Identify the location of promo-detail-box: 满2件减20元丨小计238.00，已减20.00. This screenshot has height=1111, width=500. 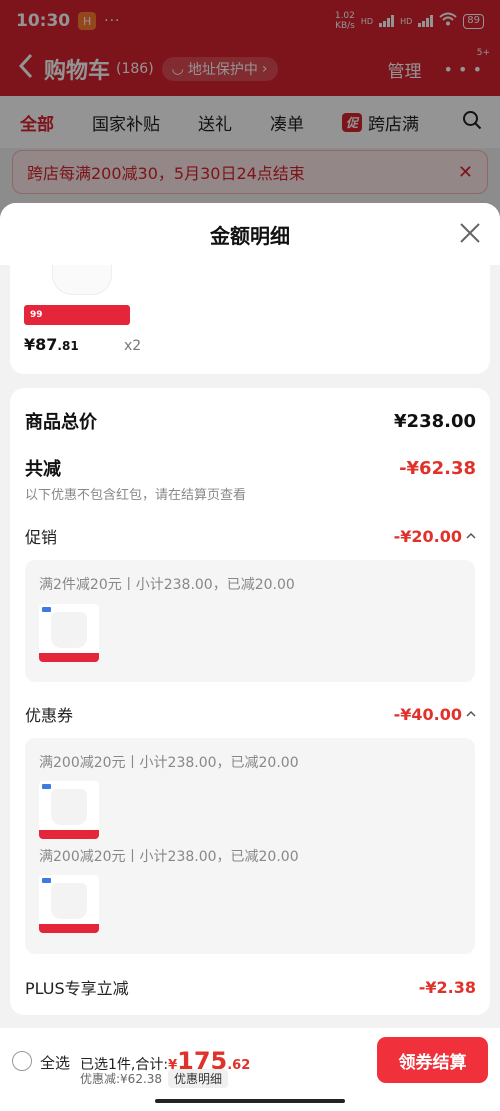
(250, 621).